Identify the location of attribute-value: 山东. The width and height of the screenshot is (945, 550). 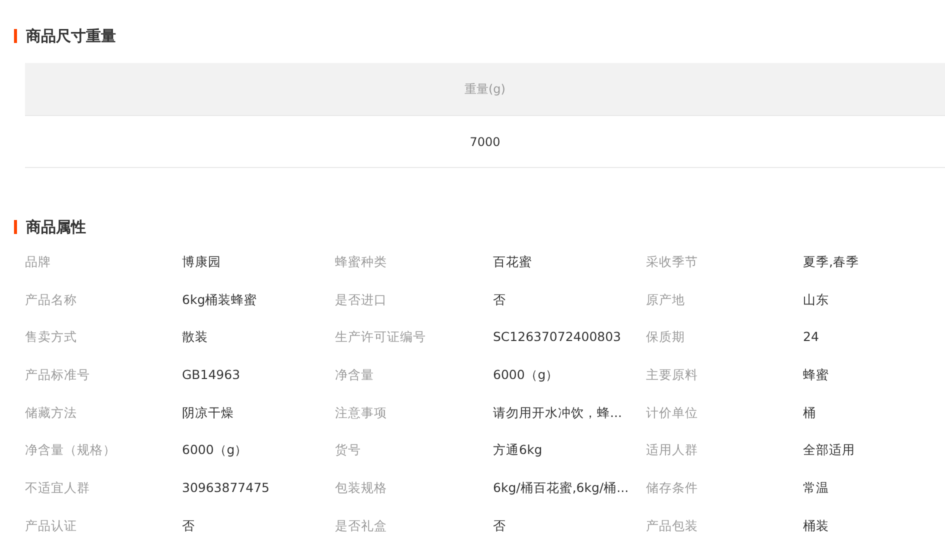
(816, 299).